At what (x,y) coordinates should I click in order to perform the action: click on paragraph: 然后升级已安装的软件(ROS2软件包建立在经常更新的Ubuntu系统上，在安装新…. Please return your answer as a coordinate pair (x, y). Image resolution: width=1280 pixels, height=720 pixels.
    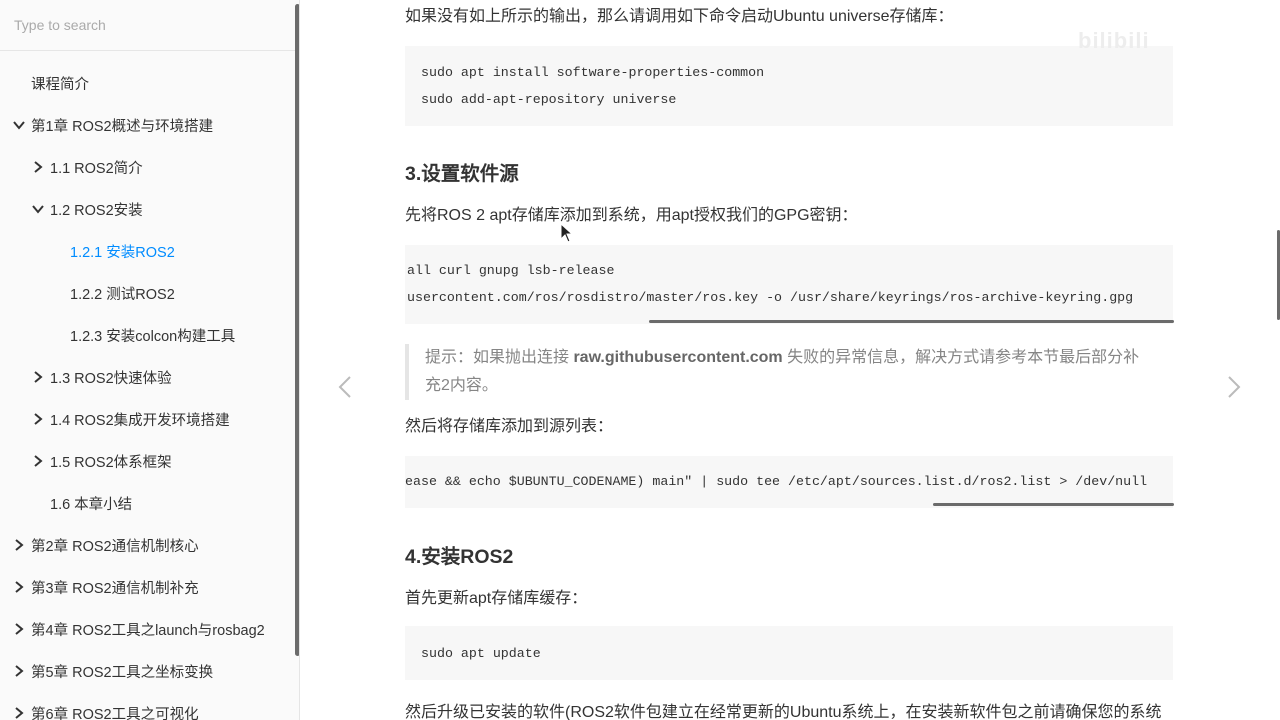
    Looking at the image, I should click on (783, 712).